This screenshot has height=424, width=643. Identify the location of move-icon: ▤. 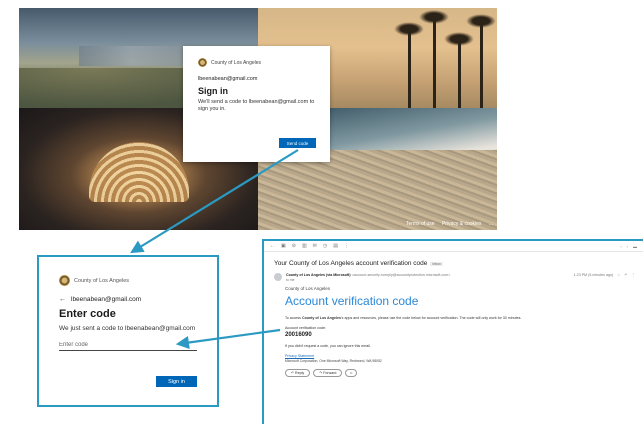
(335, 246).